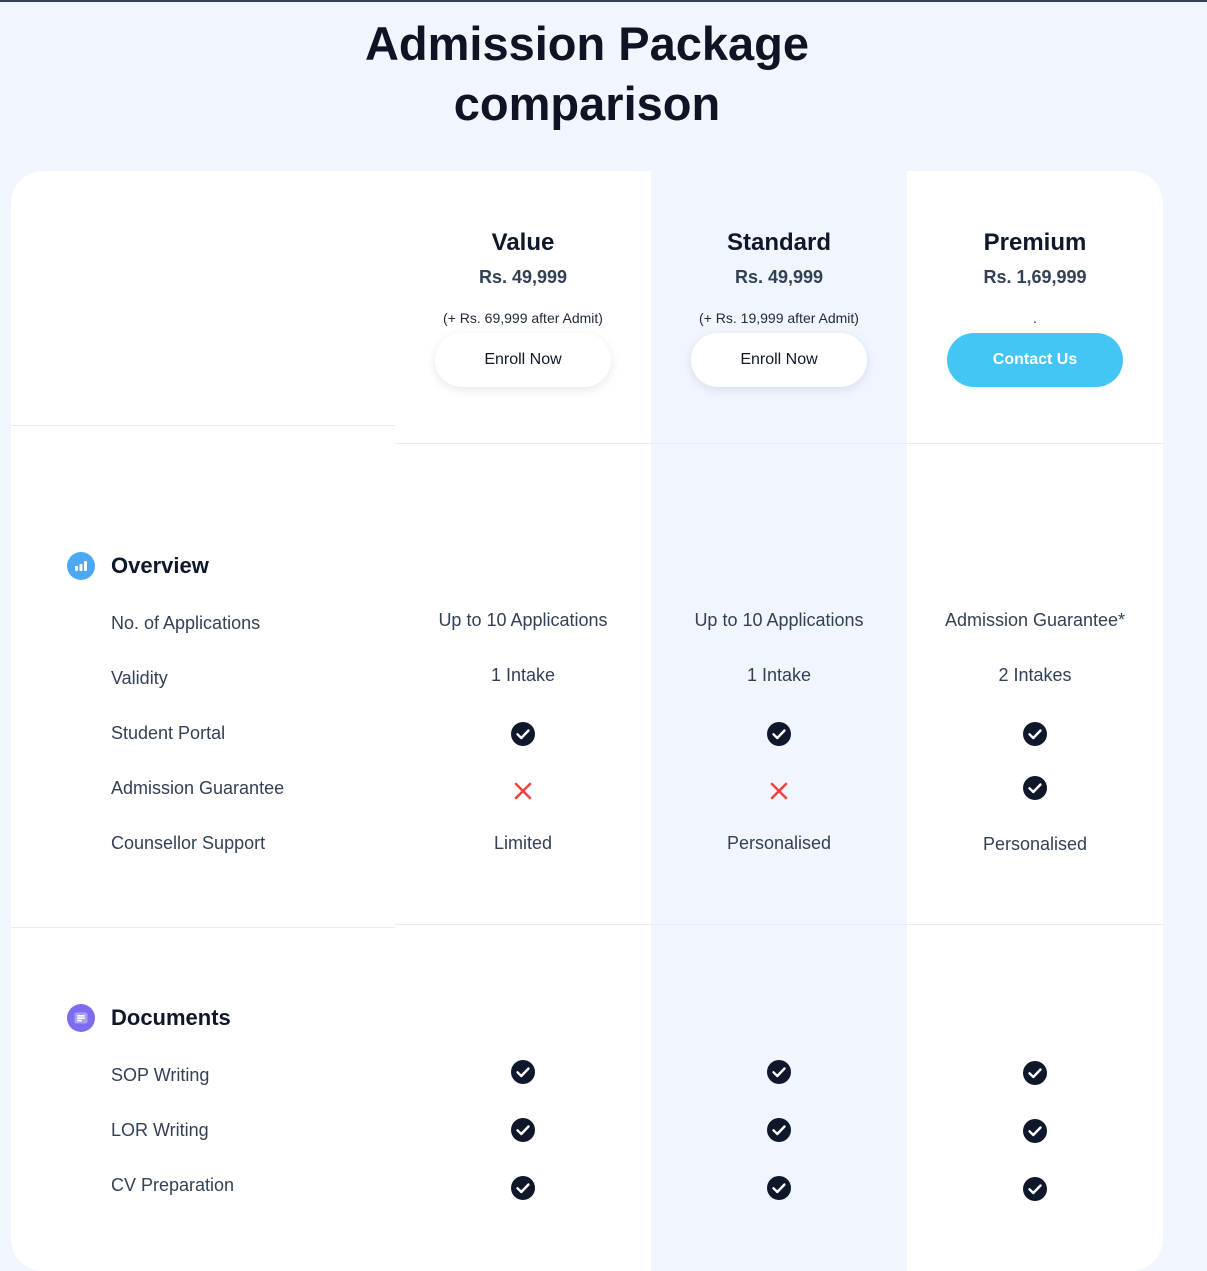  I want to click on section-overview-header: Overview, so click(138, 566).